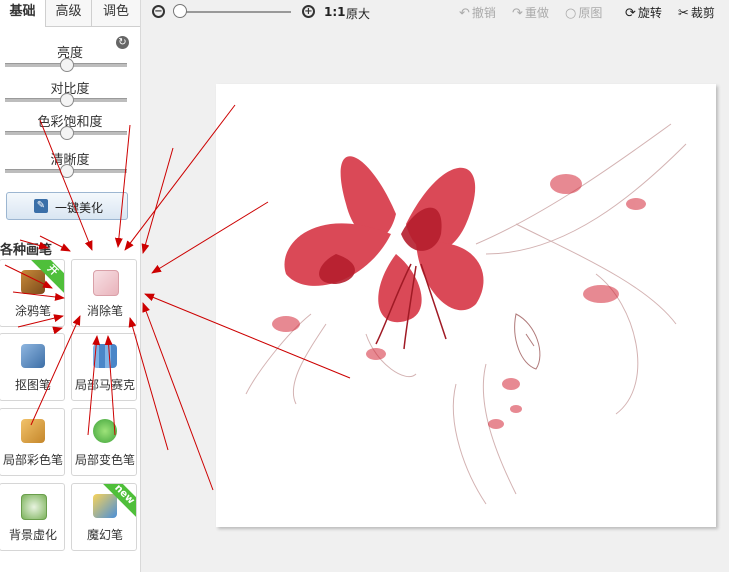 This screenshot has width=729, height=572. Describe the element at coordinates (104, 460) in the screenshot. I see `tool-label: 局部变色笔` at that location.